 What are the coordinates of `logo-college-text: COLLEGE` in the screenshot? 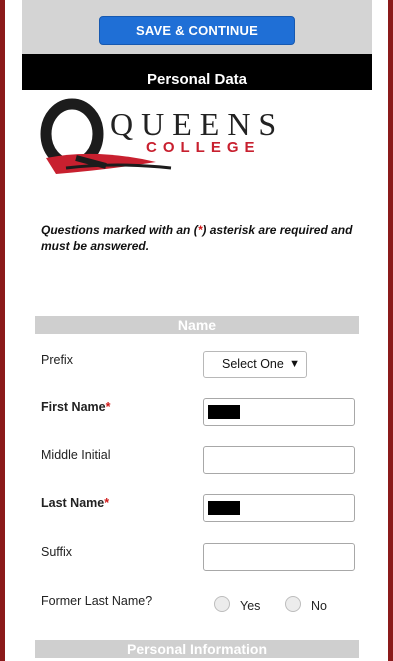 It's located at (203, 147).